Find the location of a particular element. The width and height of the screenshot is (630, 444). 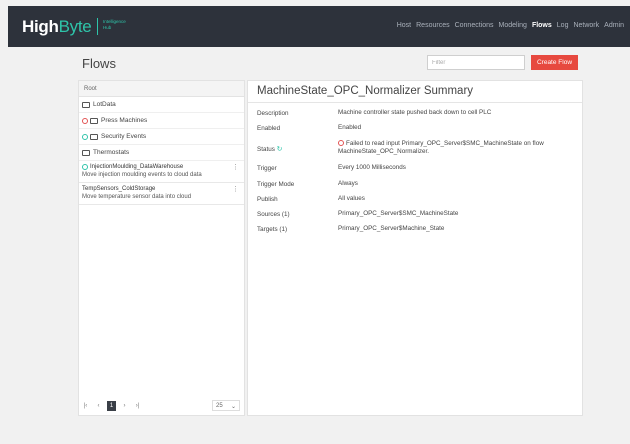

flow-name: TempSensors_ColdStorage is located at coordinates (119, 189).